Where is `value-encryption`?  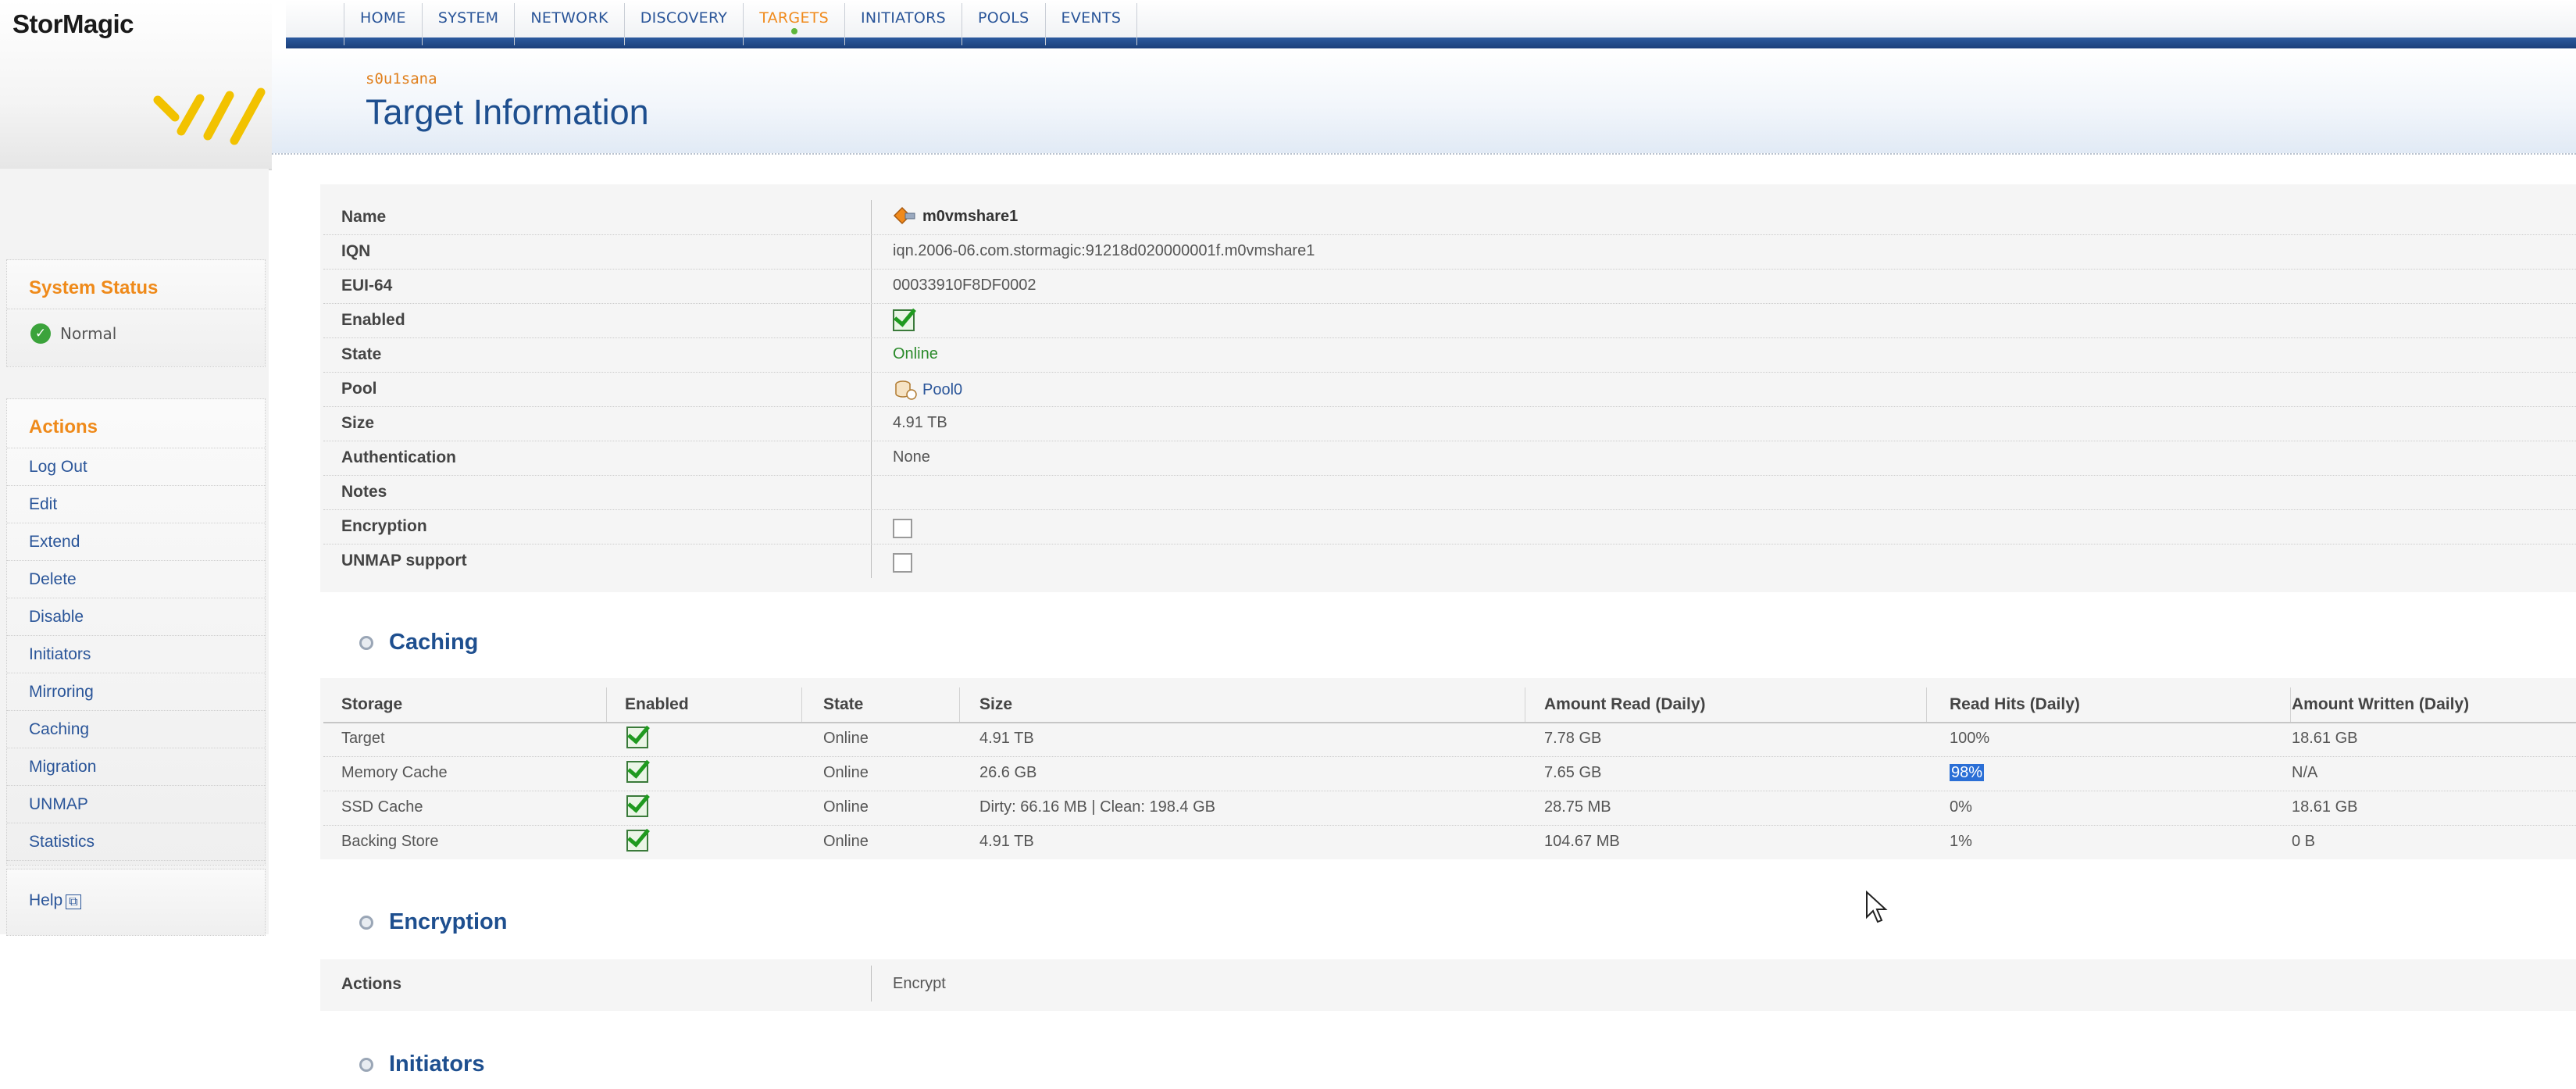
value-encryption is located at coordinates (902, 531).